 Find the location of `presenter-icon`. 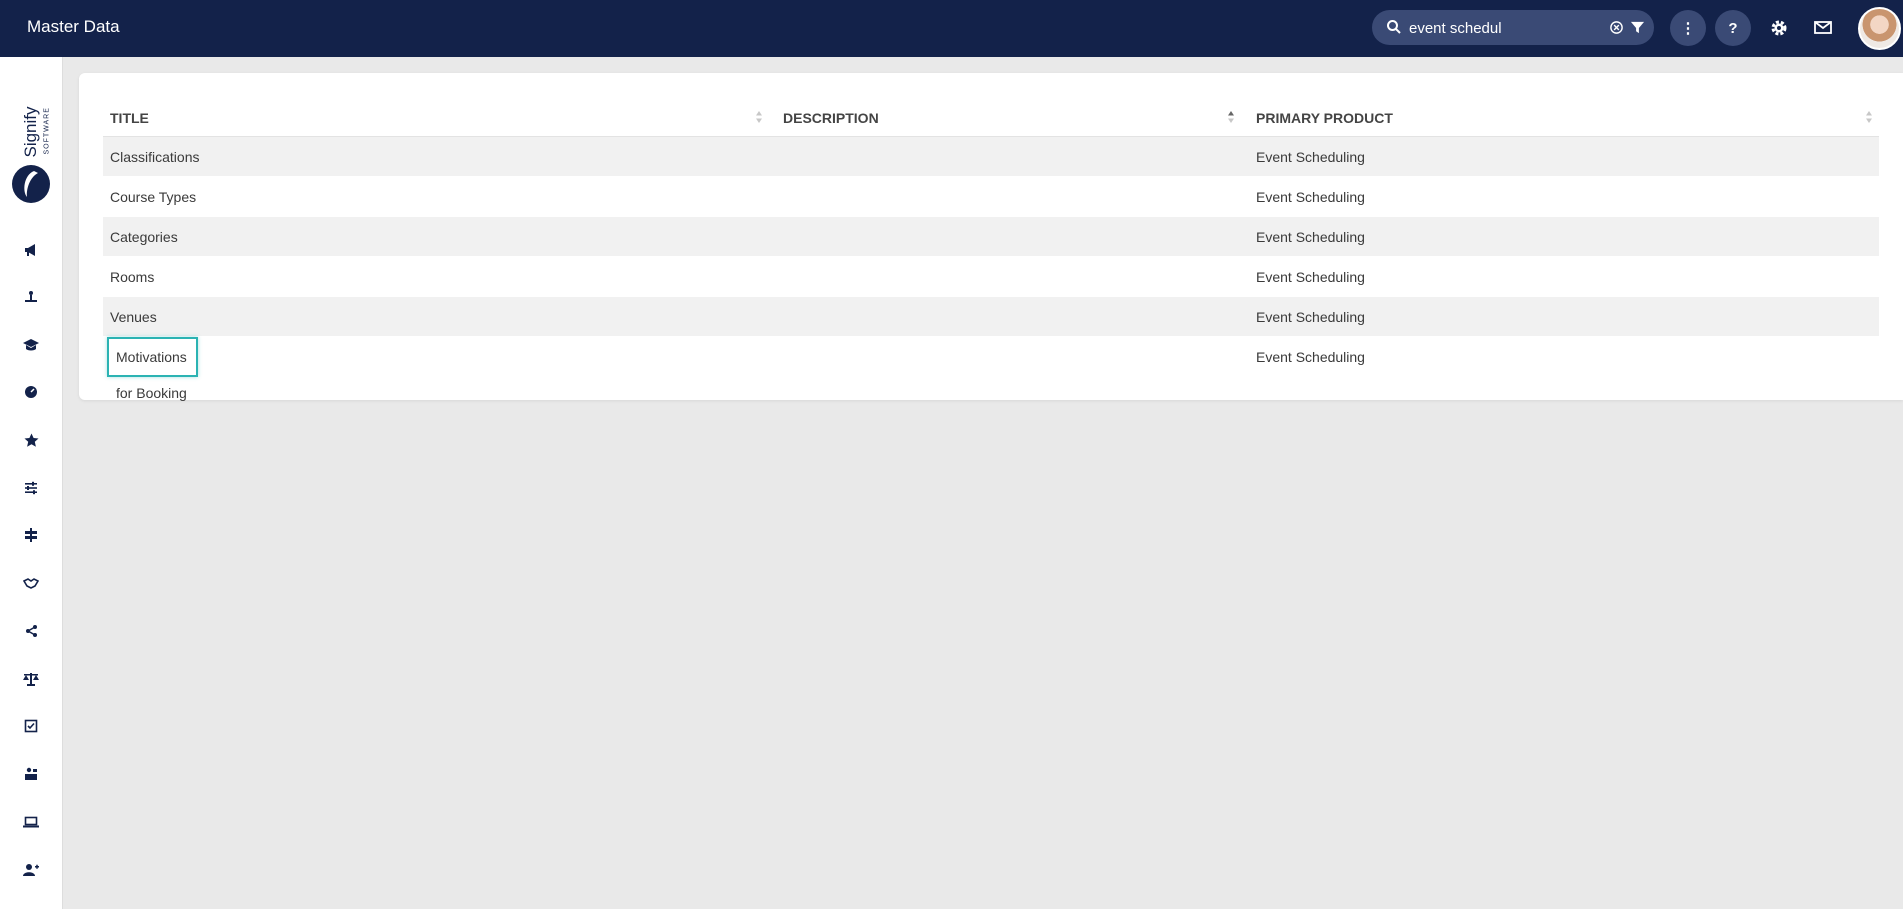

presenter-icon is located at coordinates (31, 296).